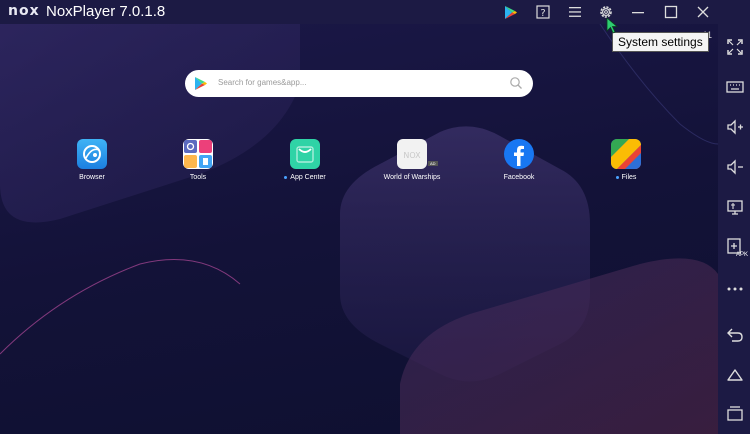 The height and width of the screenshot is (434, 750). What do you see at coordinates (519, 154) in the screenshot?
I see `facebook-icon` at bounding box center [519, 154].